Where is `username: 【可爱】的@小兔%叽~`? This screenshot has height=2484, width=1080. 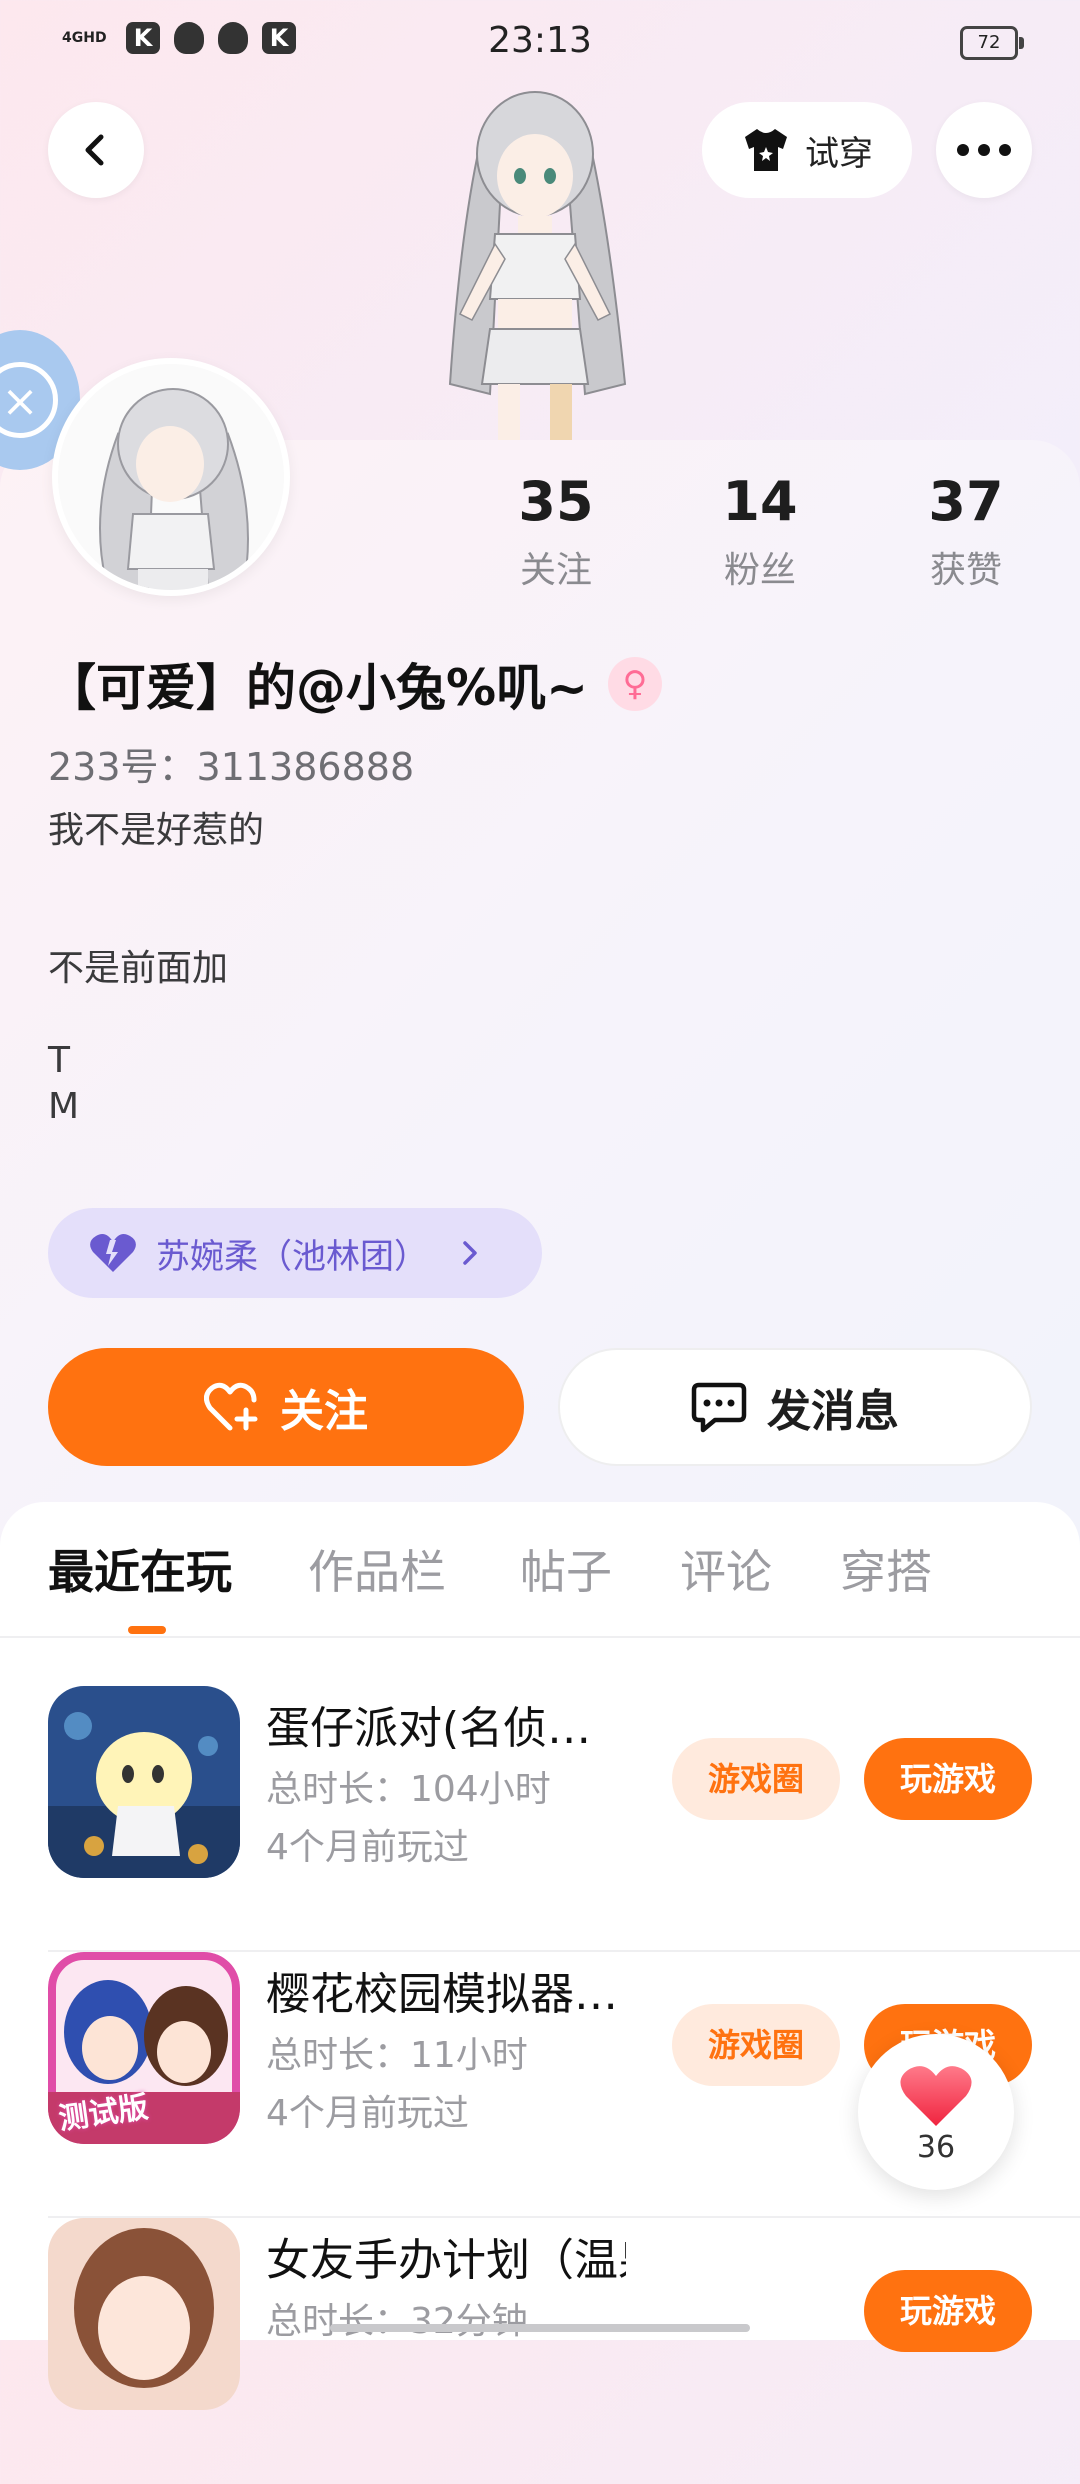 username: 【可爱】的@小兔%叽~ is located at coordinates (317, 688).